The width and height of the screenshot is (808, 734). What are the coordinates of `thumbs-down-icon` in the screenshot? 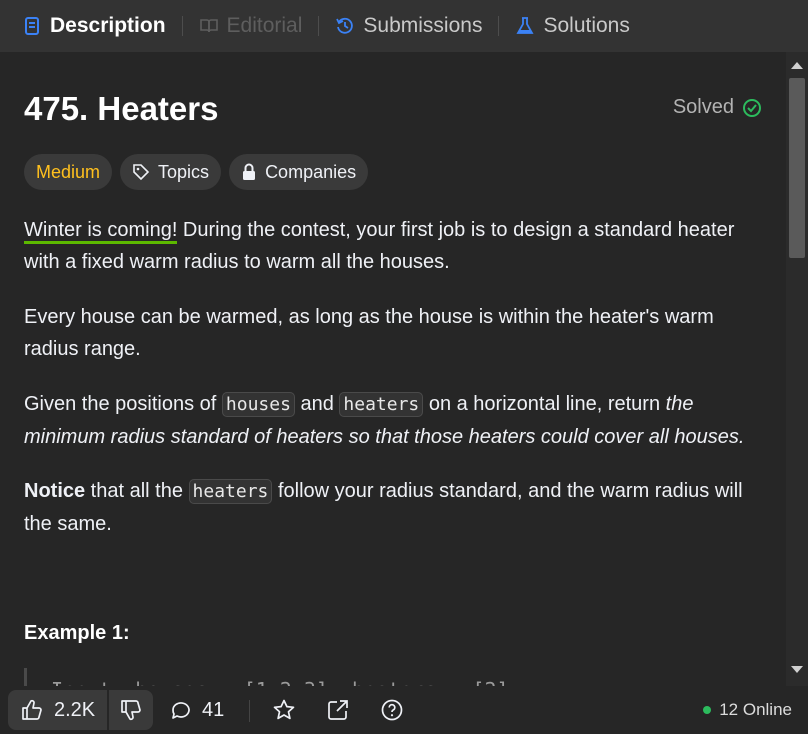 It's located at (131, 710).